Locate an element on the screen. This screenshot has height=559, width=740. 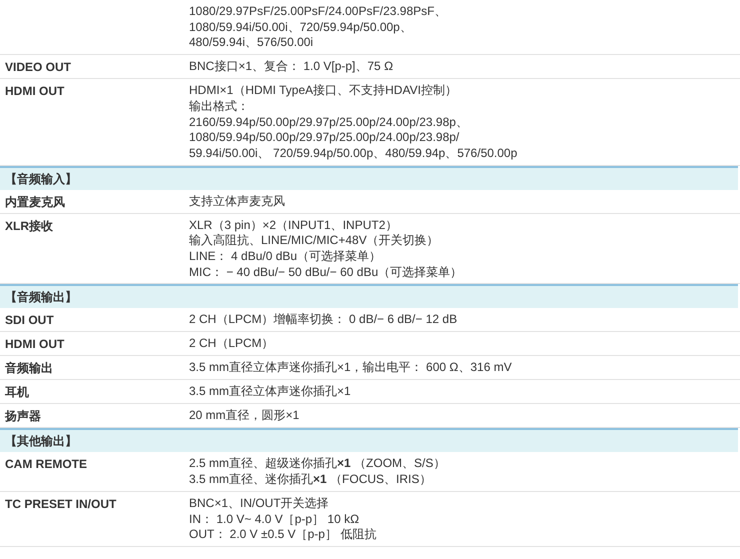
spec-value: 59.94i/50.00i、 720/59.94p/50.00p、480/59.94p、576/50.00p is located at coordinates (353, 154).